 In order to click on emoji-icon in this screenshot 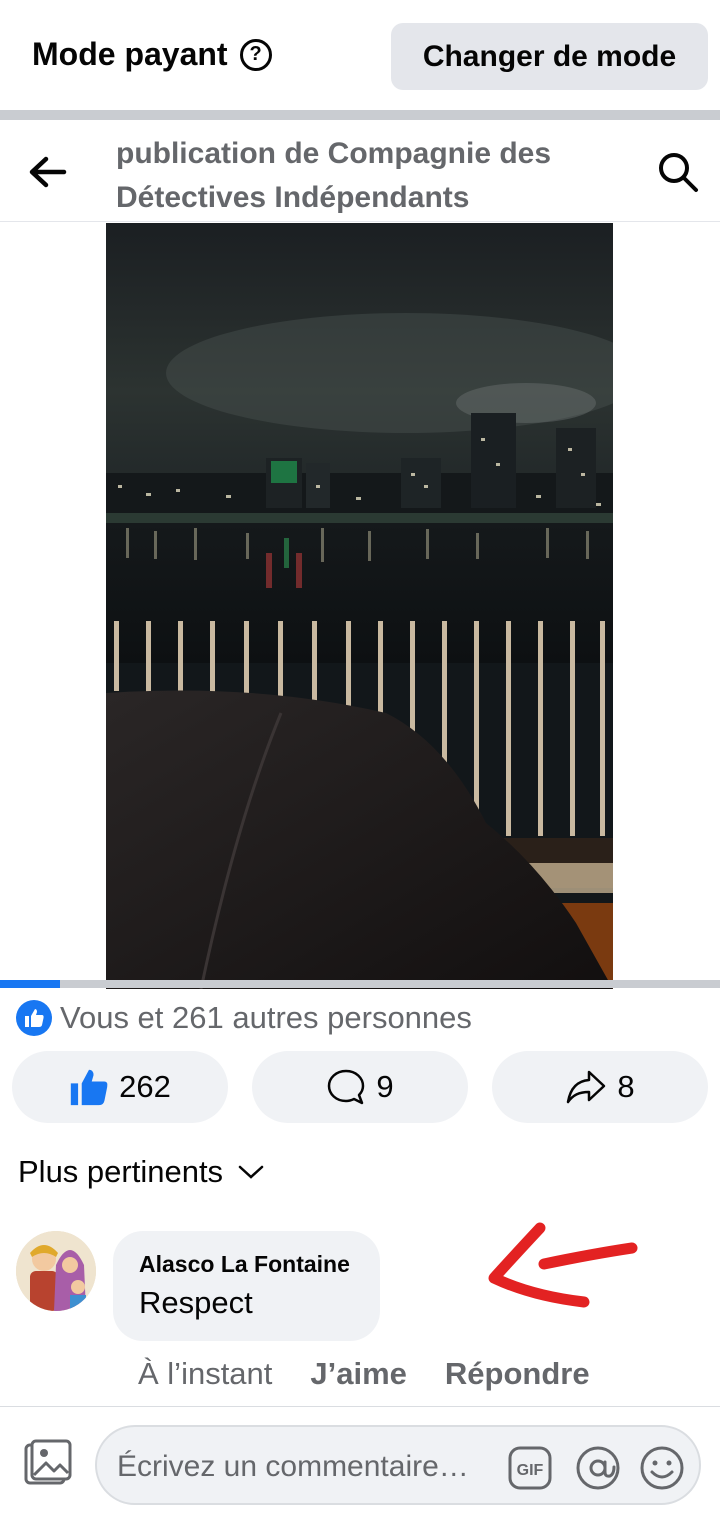, I will do `click(662, 1468)`.